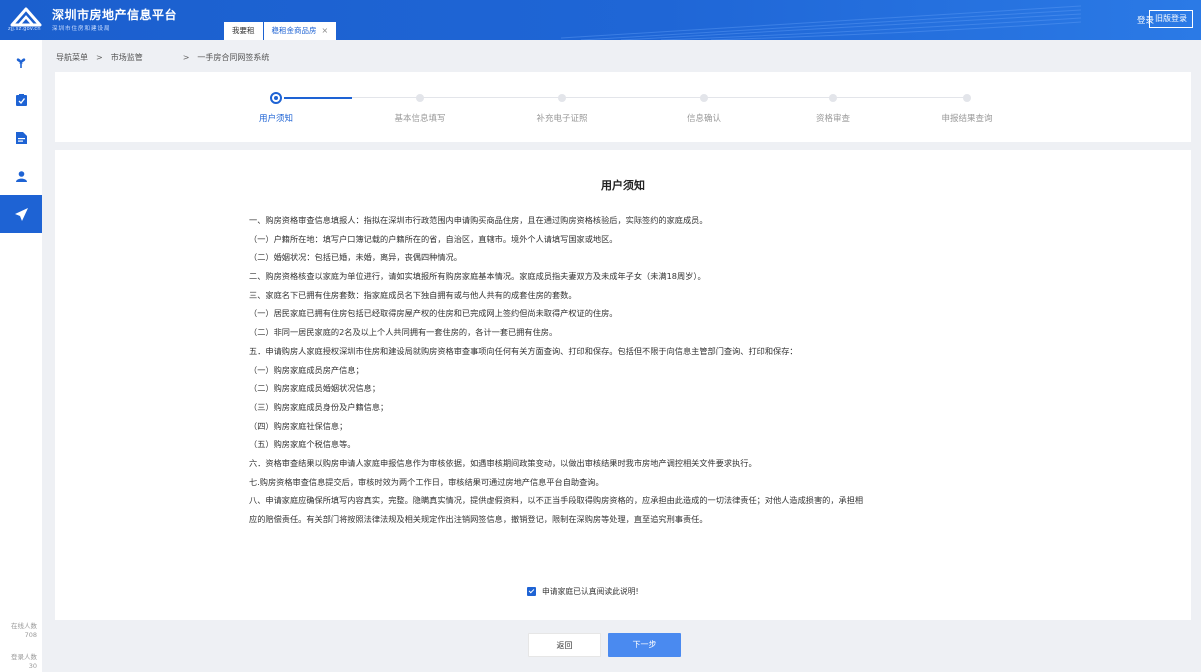 The image size is (1201, 672). I want to click on send-icon, so click(21, 214).